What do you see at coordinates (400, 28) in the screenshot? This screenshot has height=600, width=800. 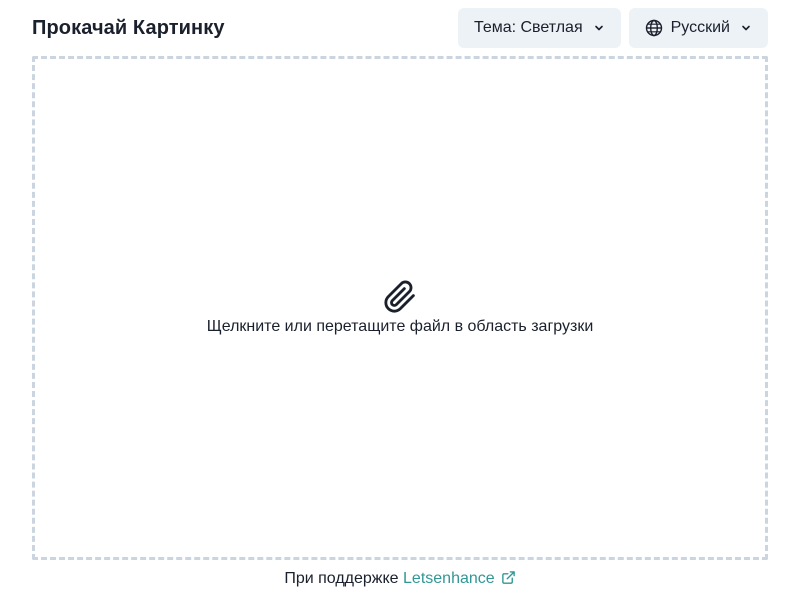 I see `header: Прокачай Картинку Тема: Светлая Русский` at bounding box center [400, 28].